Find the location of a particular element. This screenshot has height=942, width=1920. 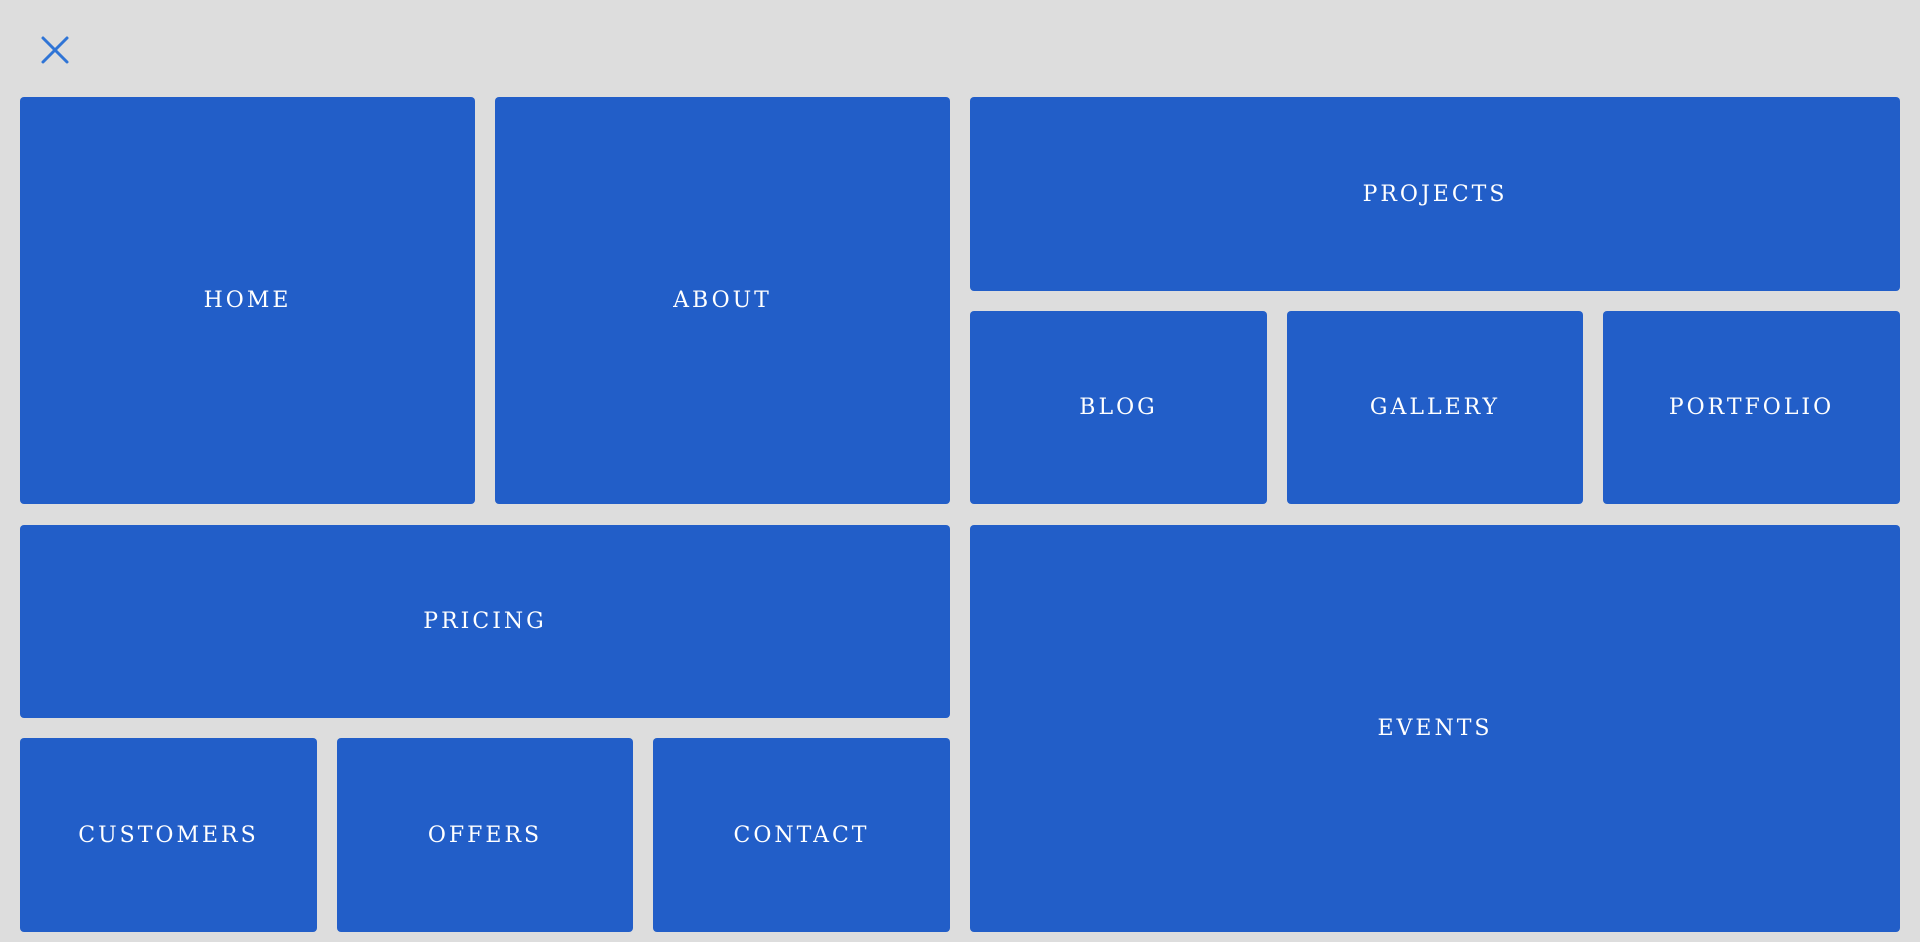

menu-tile-blog: BLOG is located at coordinates (1118, 407).